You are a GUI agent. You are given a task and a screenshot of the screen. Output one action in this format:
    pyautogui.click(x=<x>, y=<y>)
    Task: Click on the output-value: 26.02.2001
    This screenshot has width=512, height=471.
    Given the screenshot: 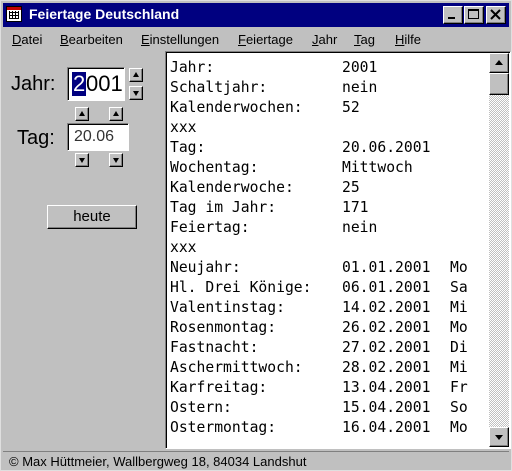 What is the action you would take?
    pyautogui.click(x=386, y=327)
    